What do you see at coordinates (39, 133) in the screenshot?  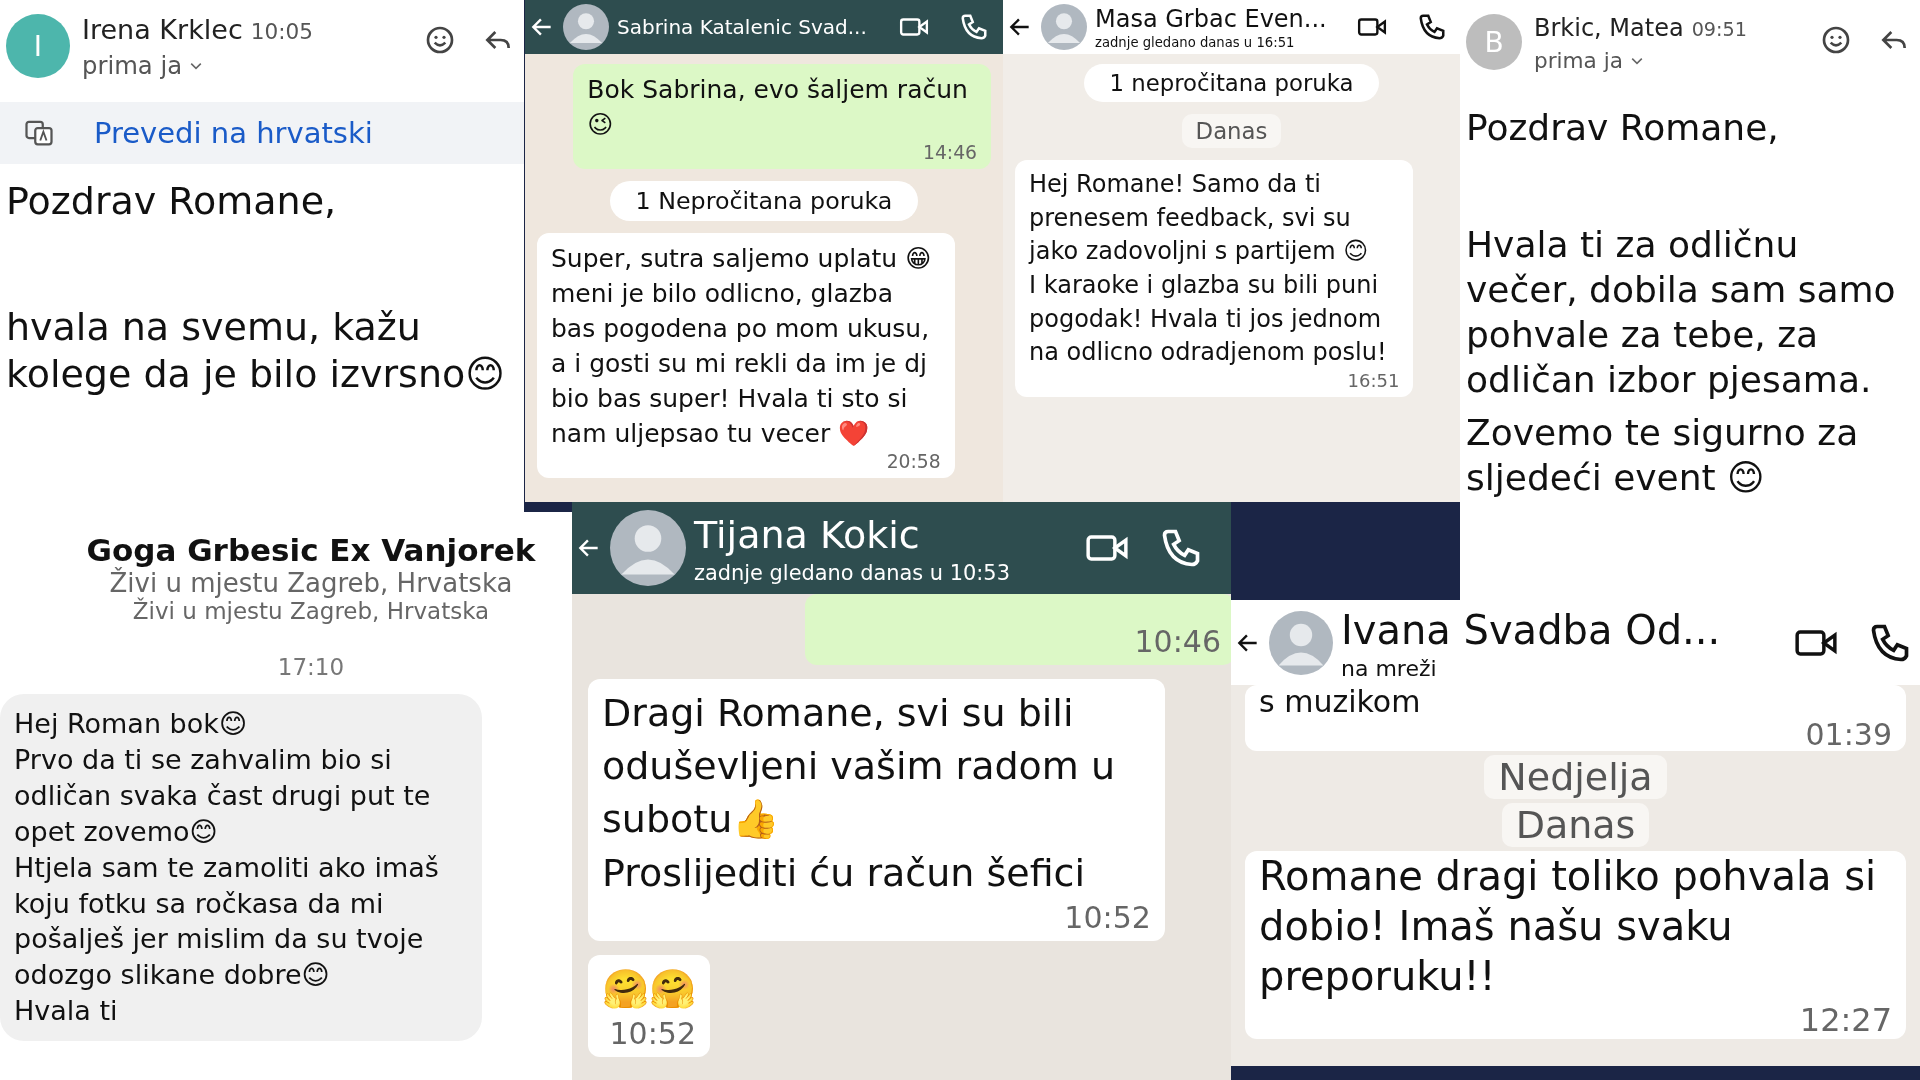 I see `translate-icon` at bounding box center [39, 133].